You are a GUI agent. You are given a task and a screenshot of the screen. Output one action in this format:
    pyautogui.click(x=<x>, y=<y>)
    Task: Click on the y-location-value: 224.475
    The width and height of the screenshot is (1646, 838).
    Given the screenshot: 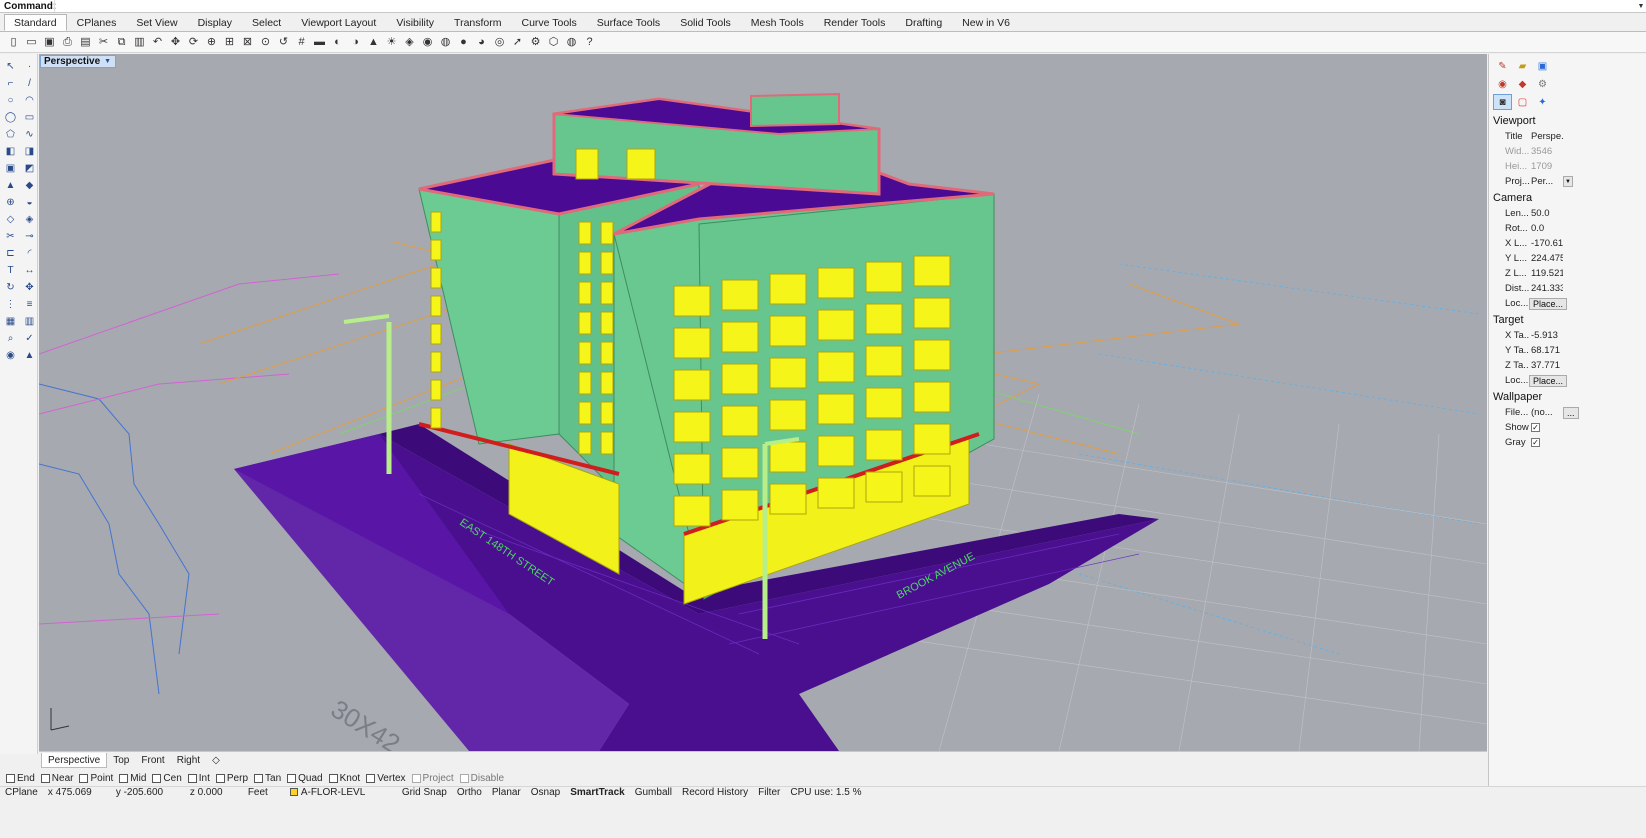 What is the action you would take?
    pyautogui.click(x=1546, y=258)
    